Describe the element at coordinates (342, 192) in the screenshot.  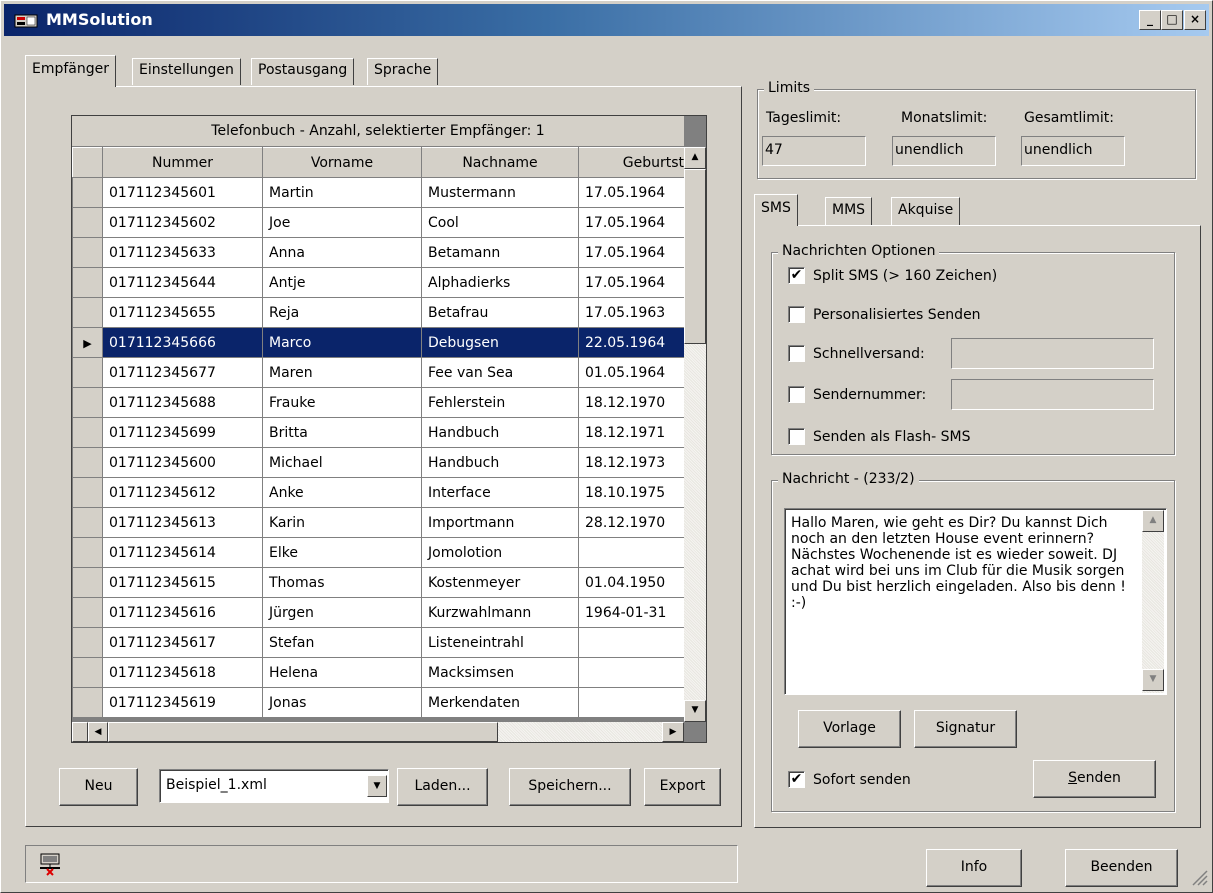
I see `cell-vorname: Martin` at that location.